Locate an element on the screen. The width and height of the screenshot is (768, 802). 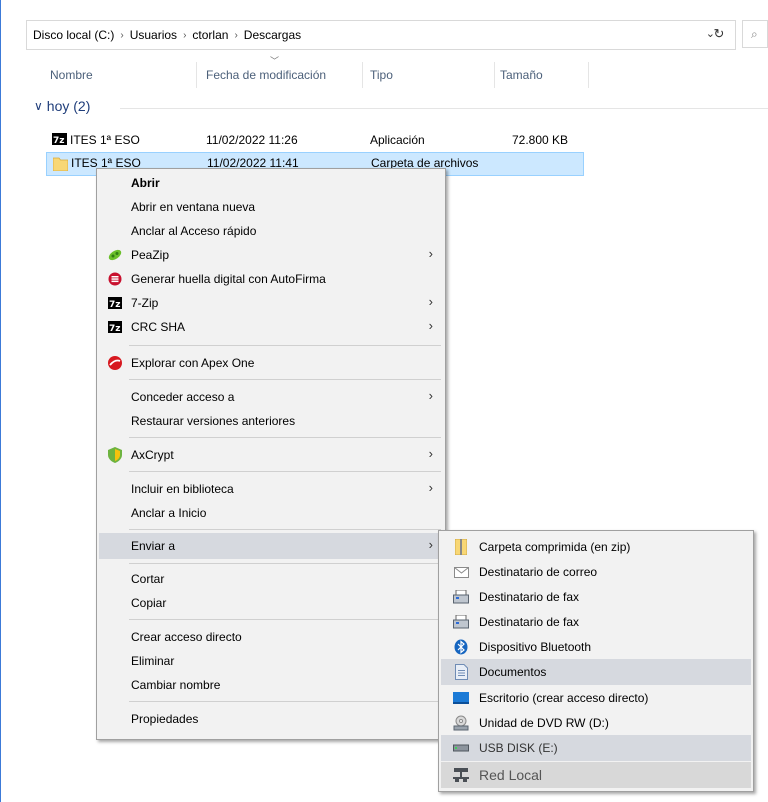
breadcrumb-descargas: Descargas is located at coordinates (272, 35).